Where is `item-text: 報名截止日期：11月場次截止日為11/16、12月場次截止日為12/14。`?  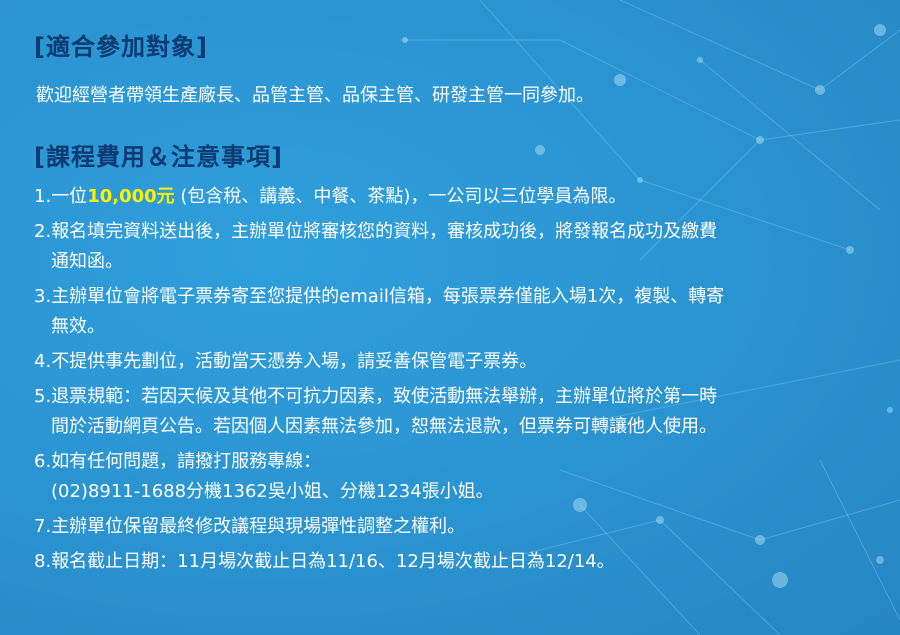 item-text: 報名截止日期：11月場次截止日為11/16、12月場次截止日為12/14。 is located at coordinates (333, 561).